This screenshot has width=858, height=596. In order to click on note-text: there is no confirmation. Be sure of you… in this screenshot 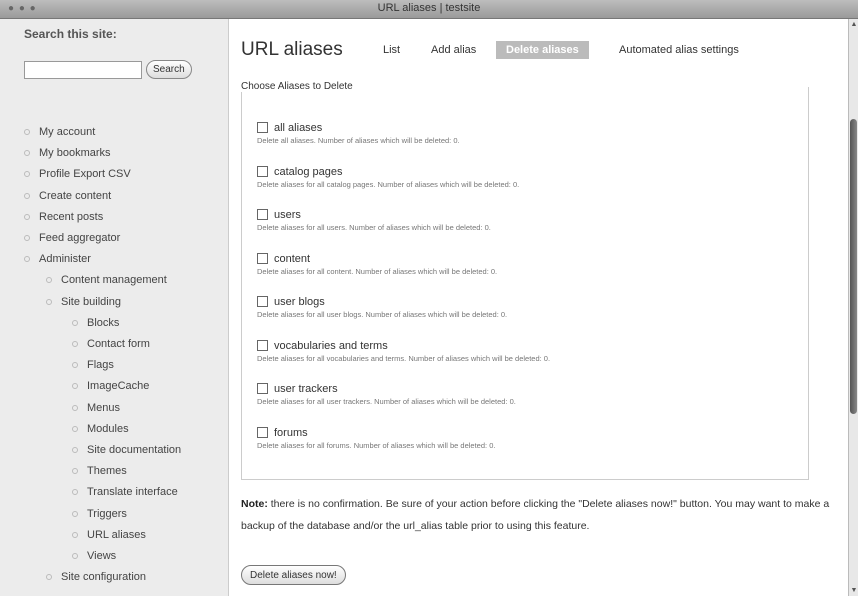, I will do `click(535, 515)`.